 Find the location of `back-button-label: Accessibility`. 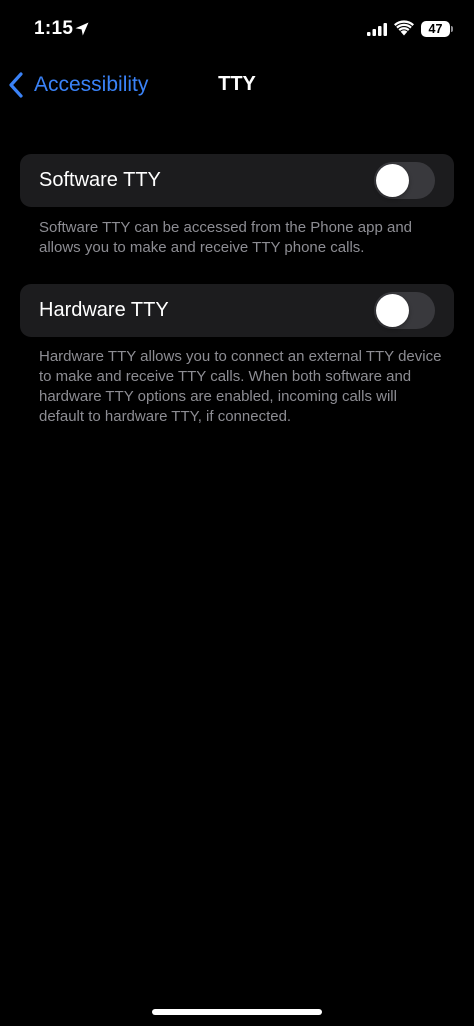

back-button-label: Accessibility is located at coordinates (91, 84).